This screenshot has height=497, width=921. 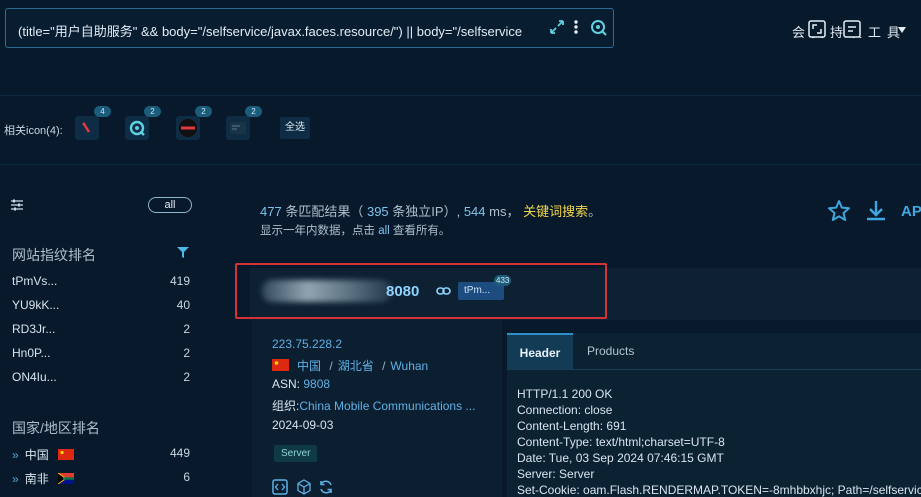 What do you see at coordinates (316, 384) in the screenshot?
I see `asn-link: 9808` at bounding box center [316, 384].